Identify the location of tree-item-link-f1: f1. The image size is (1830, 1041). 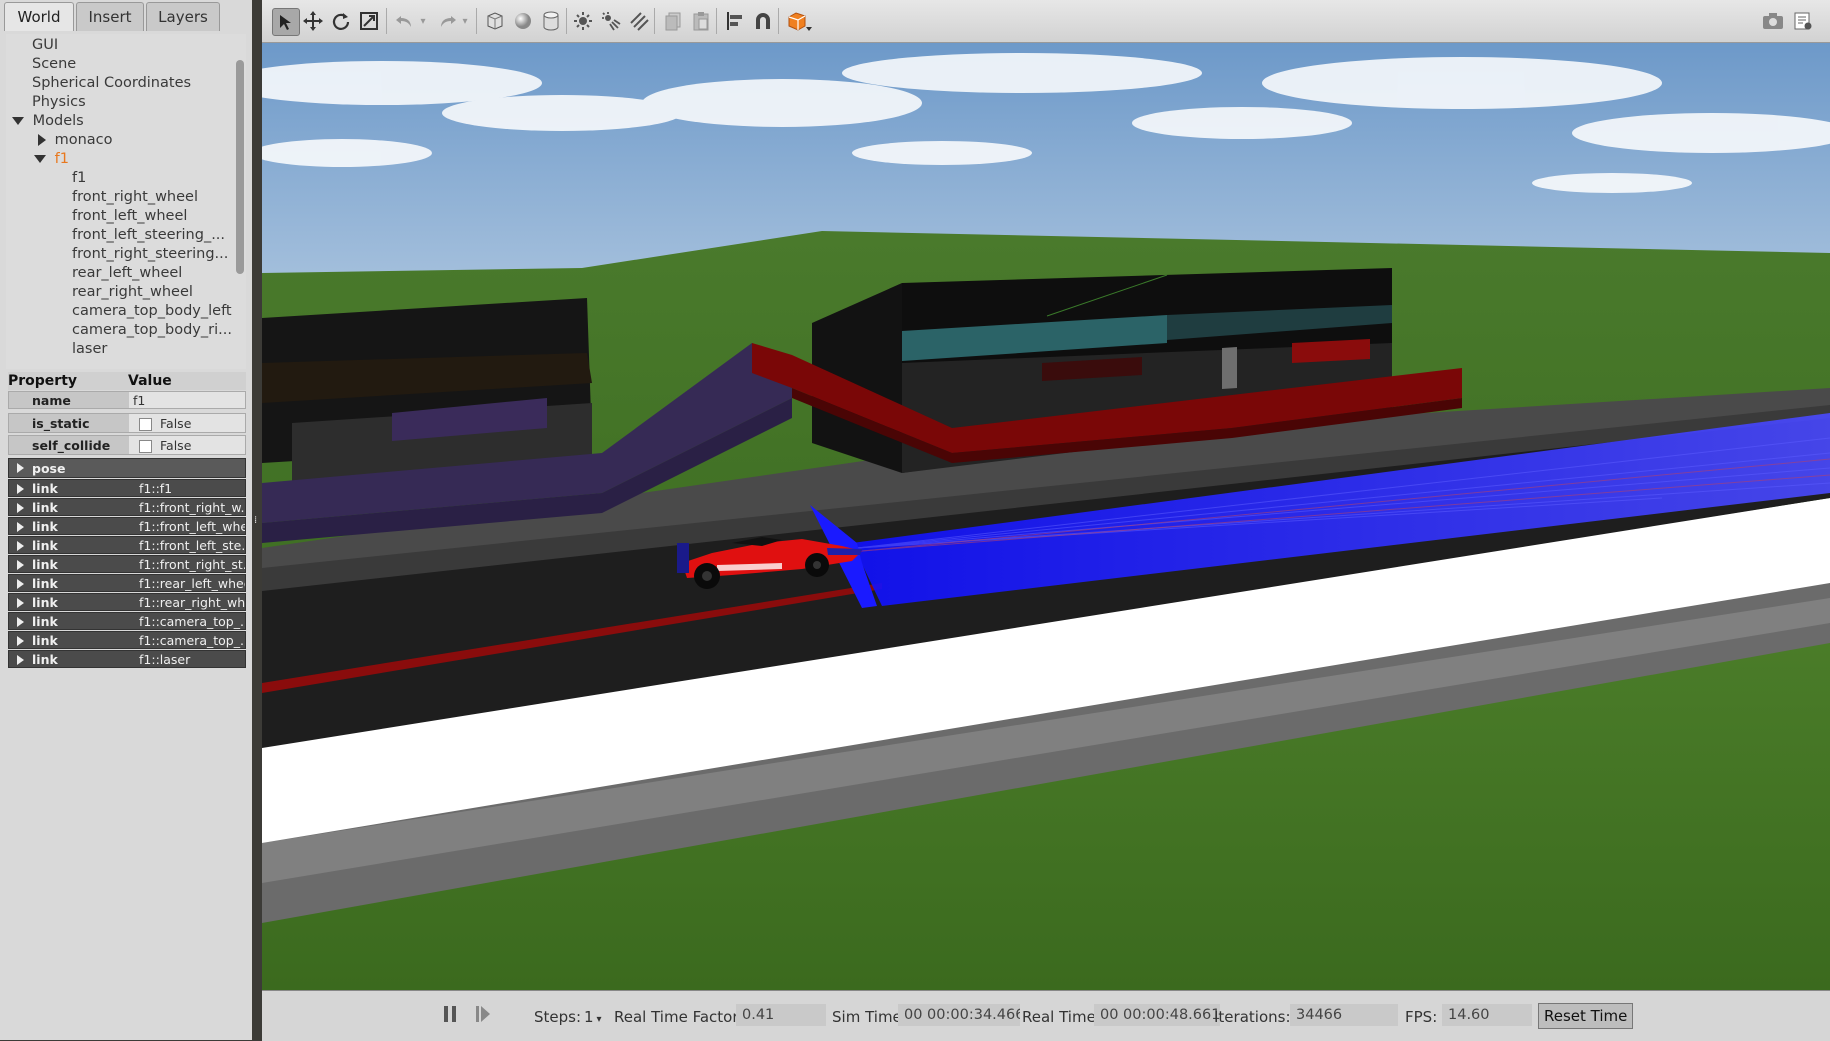
(79, 178).